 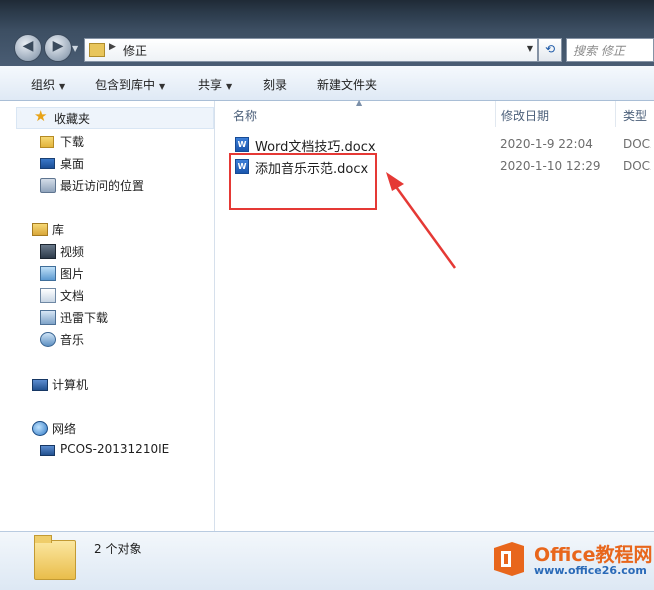 I want to click on search-input: 搜索 修正, so click(x=610, y=50).